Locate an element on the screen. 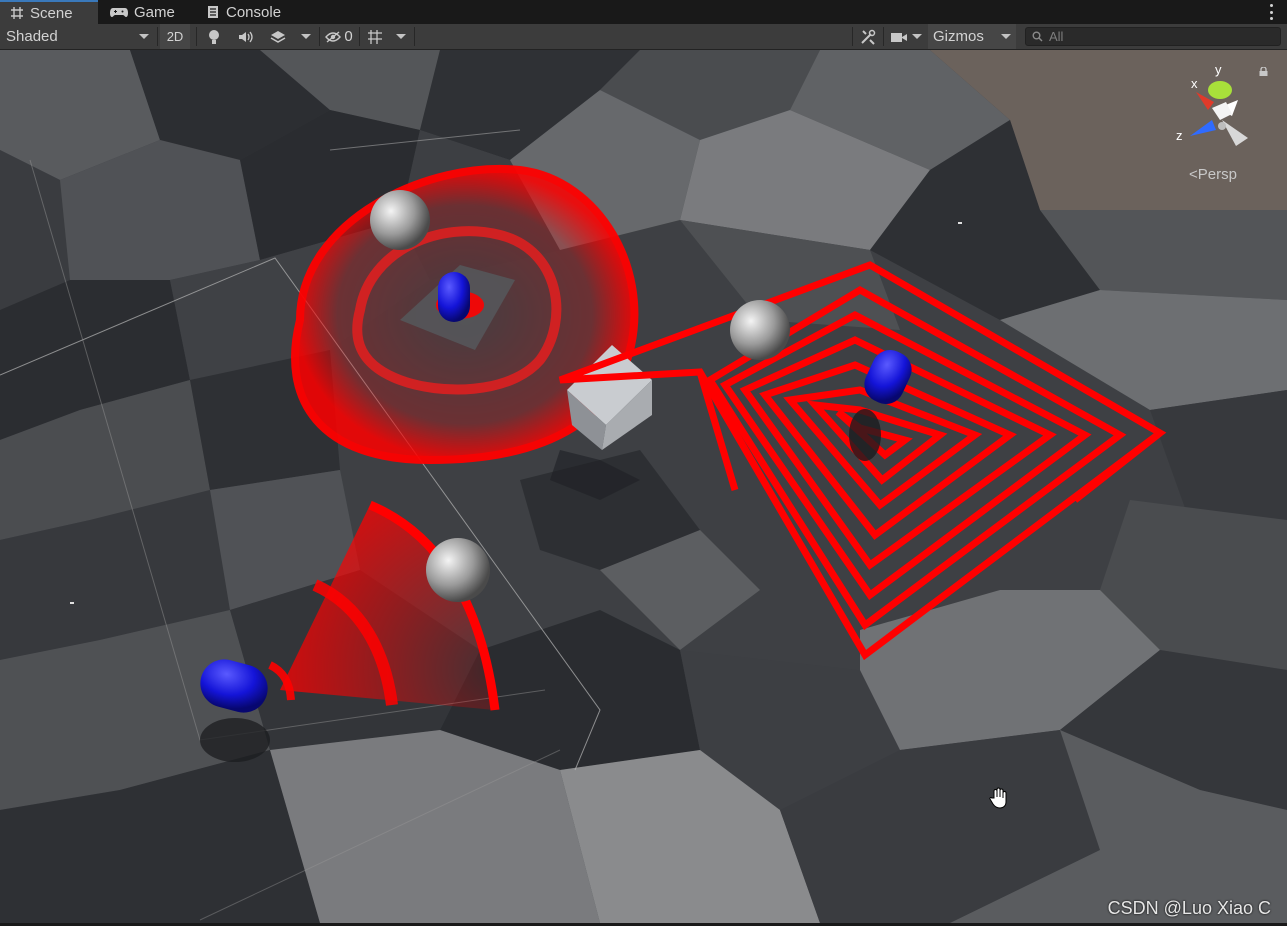 The height and width of the screenshot is (926, 1287). effects-dropdown is located at coordinates (306, 36).